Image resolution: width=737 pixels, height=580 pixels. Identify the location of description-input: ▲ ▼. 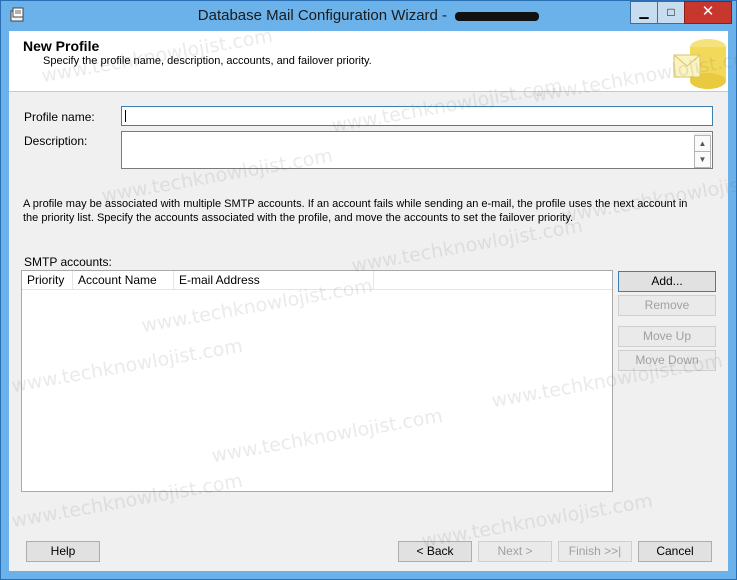
(417, 150).